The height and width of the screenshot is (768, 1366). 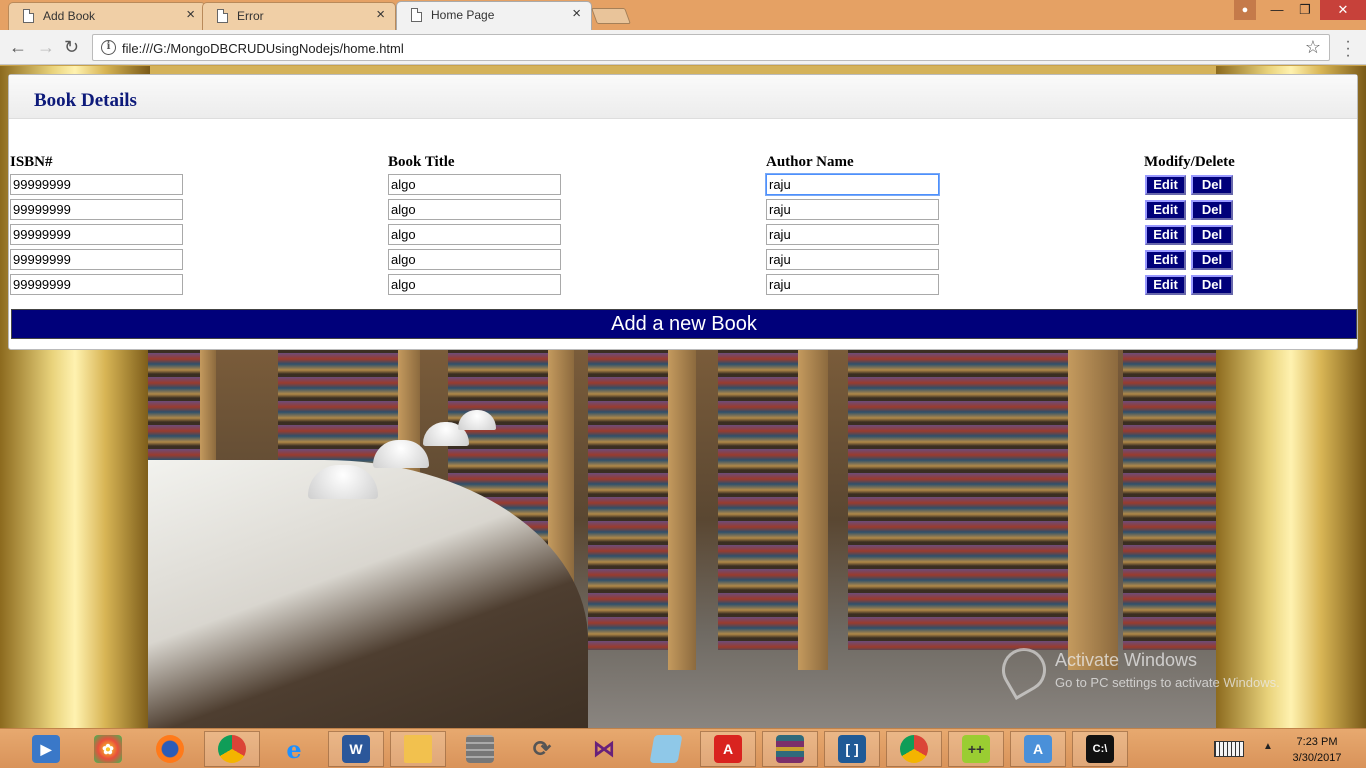 What do you see at coordinates (299, 16) in the screenshot?
I see `tab-error: Error ×` at bounding box center [299, 16].